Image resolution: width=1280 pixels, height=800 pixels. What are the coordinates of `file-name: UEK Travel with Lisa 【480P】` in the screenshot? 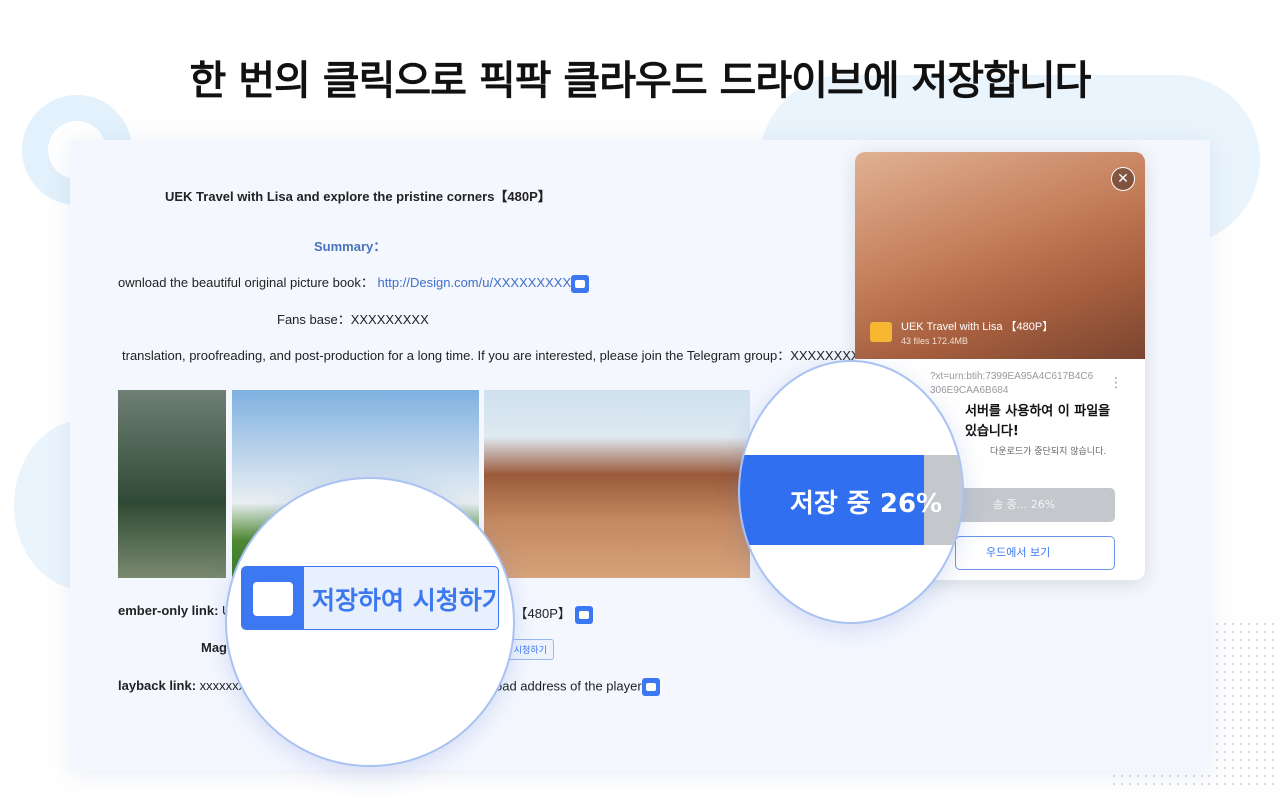 It's located at (977, 327).